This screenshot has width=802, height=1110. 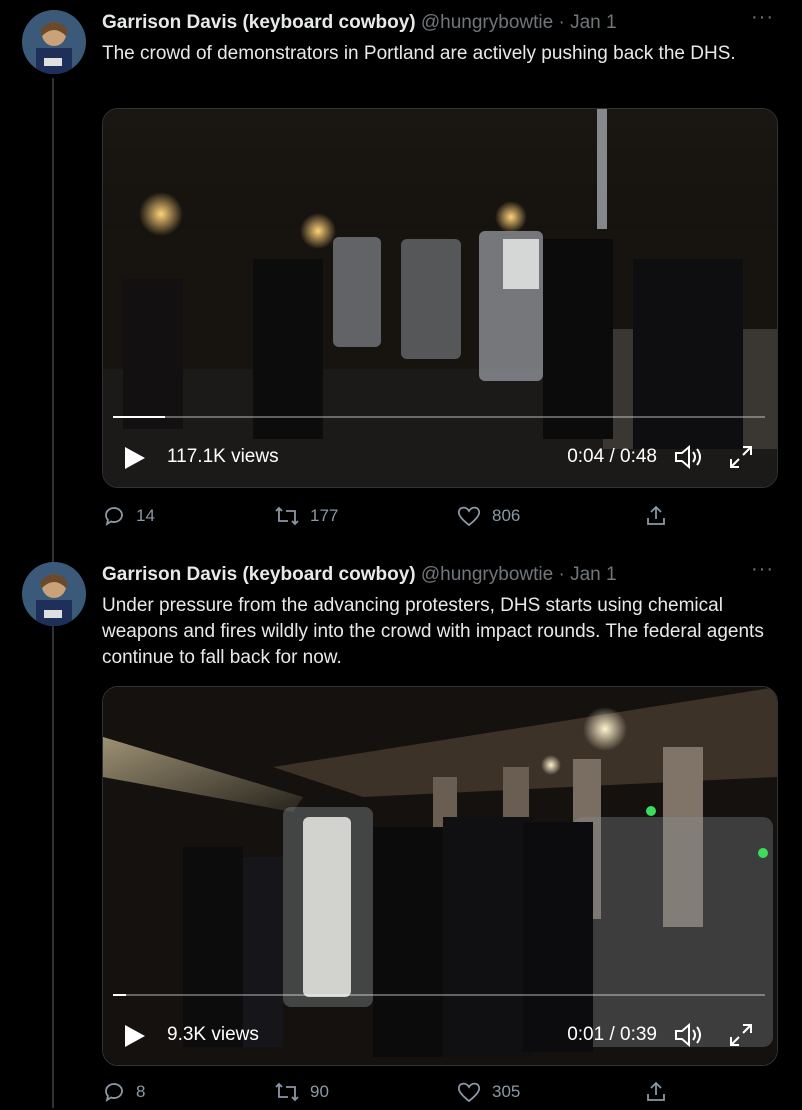 I want to click on video-time: 0:01 / 0:39, so click(x=612, y=1034).